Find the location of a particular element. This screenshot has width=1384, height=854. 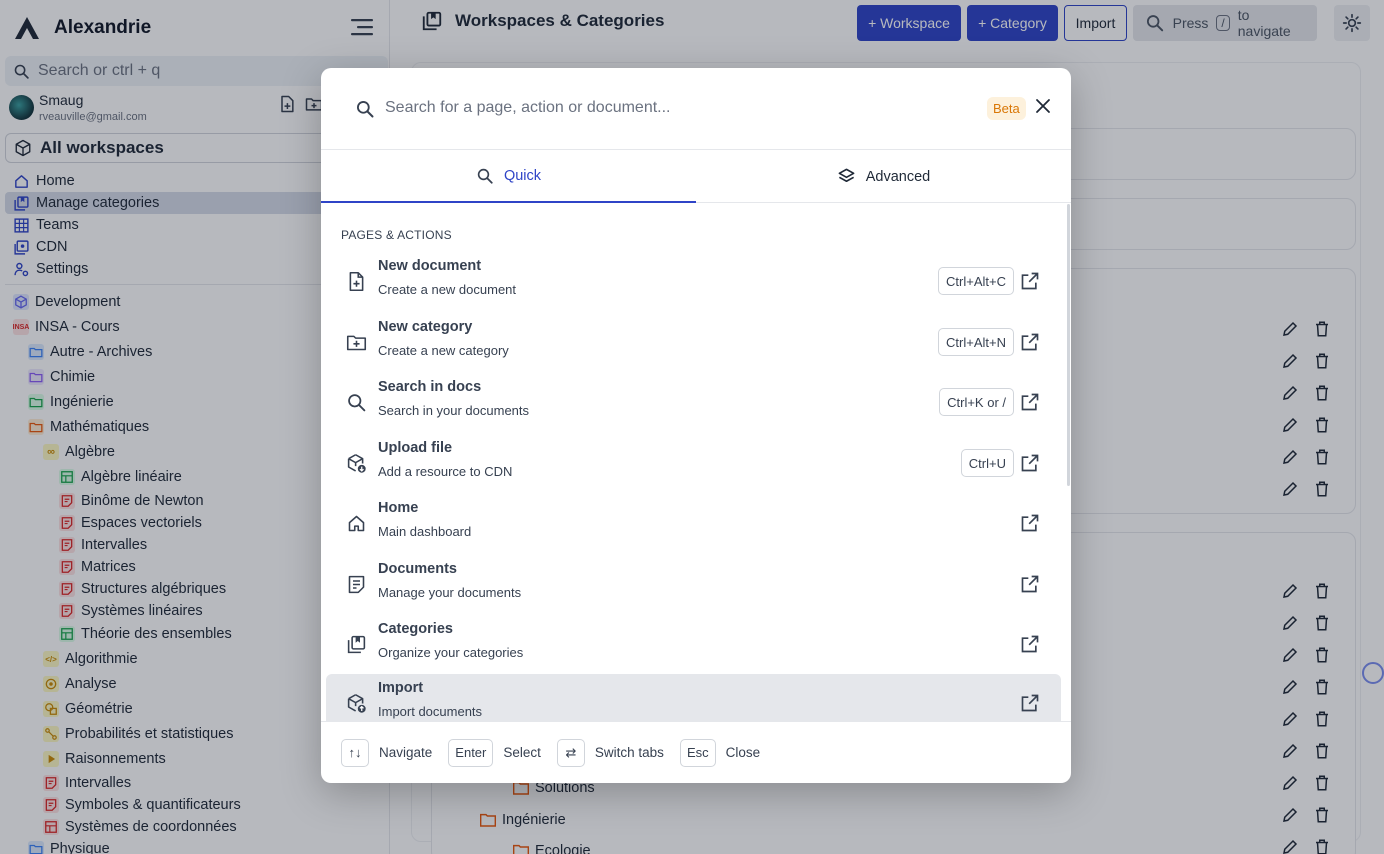

item-title: Documents is located at coordinates (417, 569).